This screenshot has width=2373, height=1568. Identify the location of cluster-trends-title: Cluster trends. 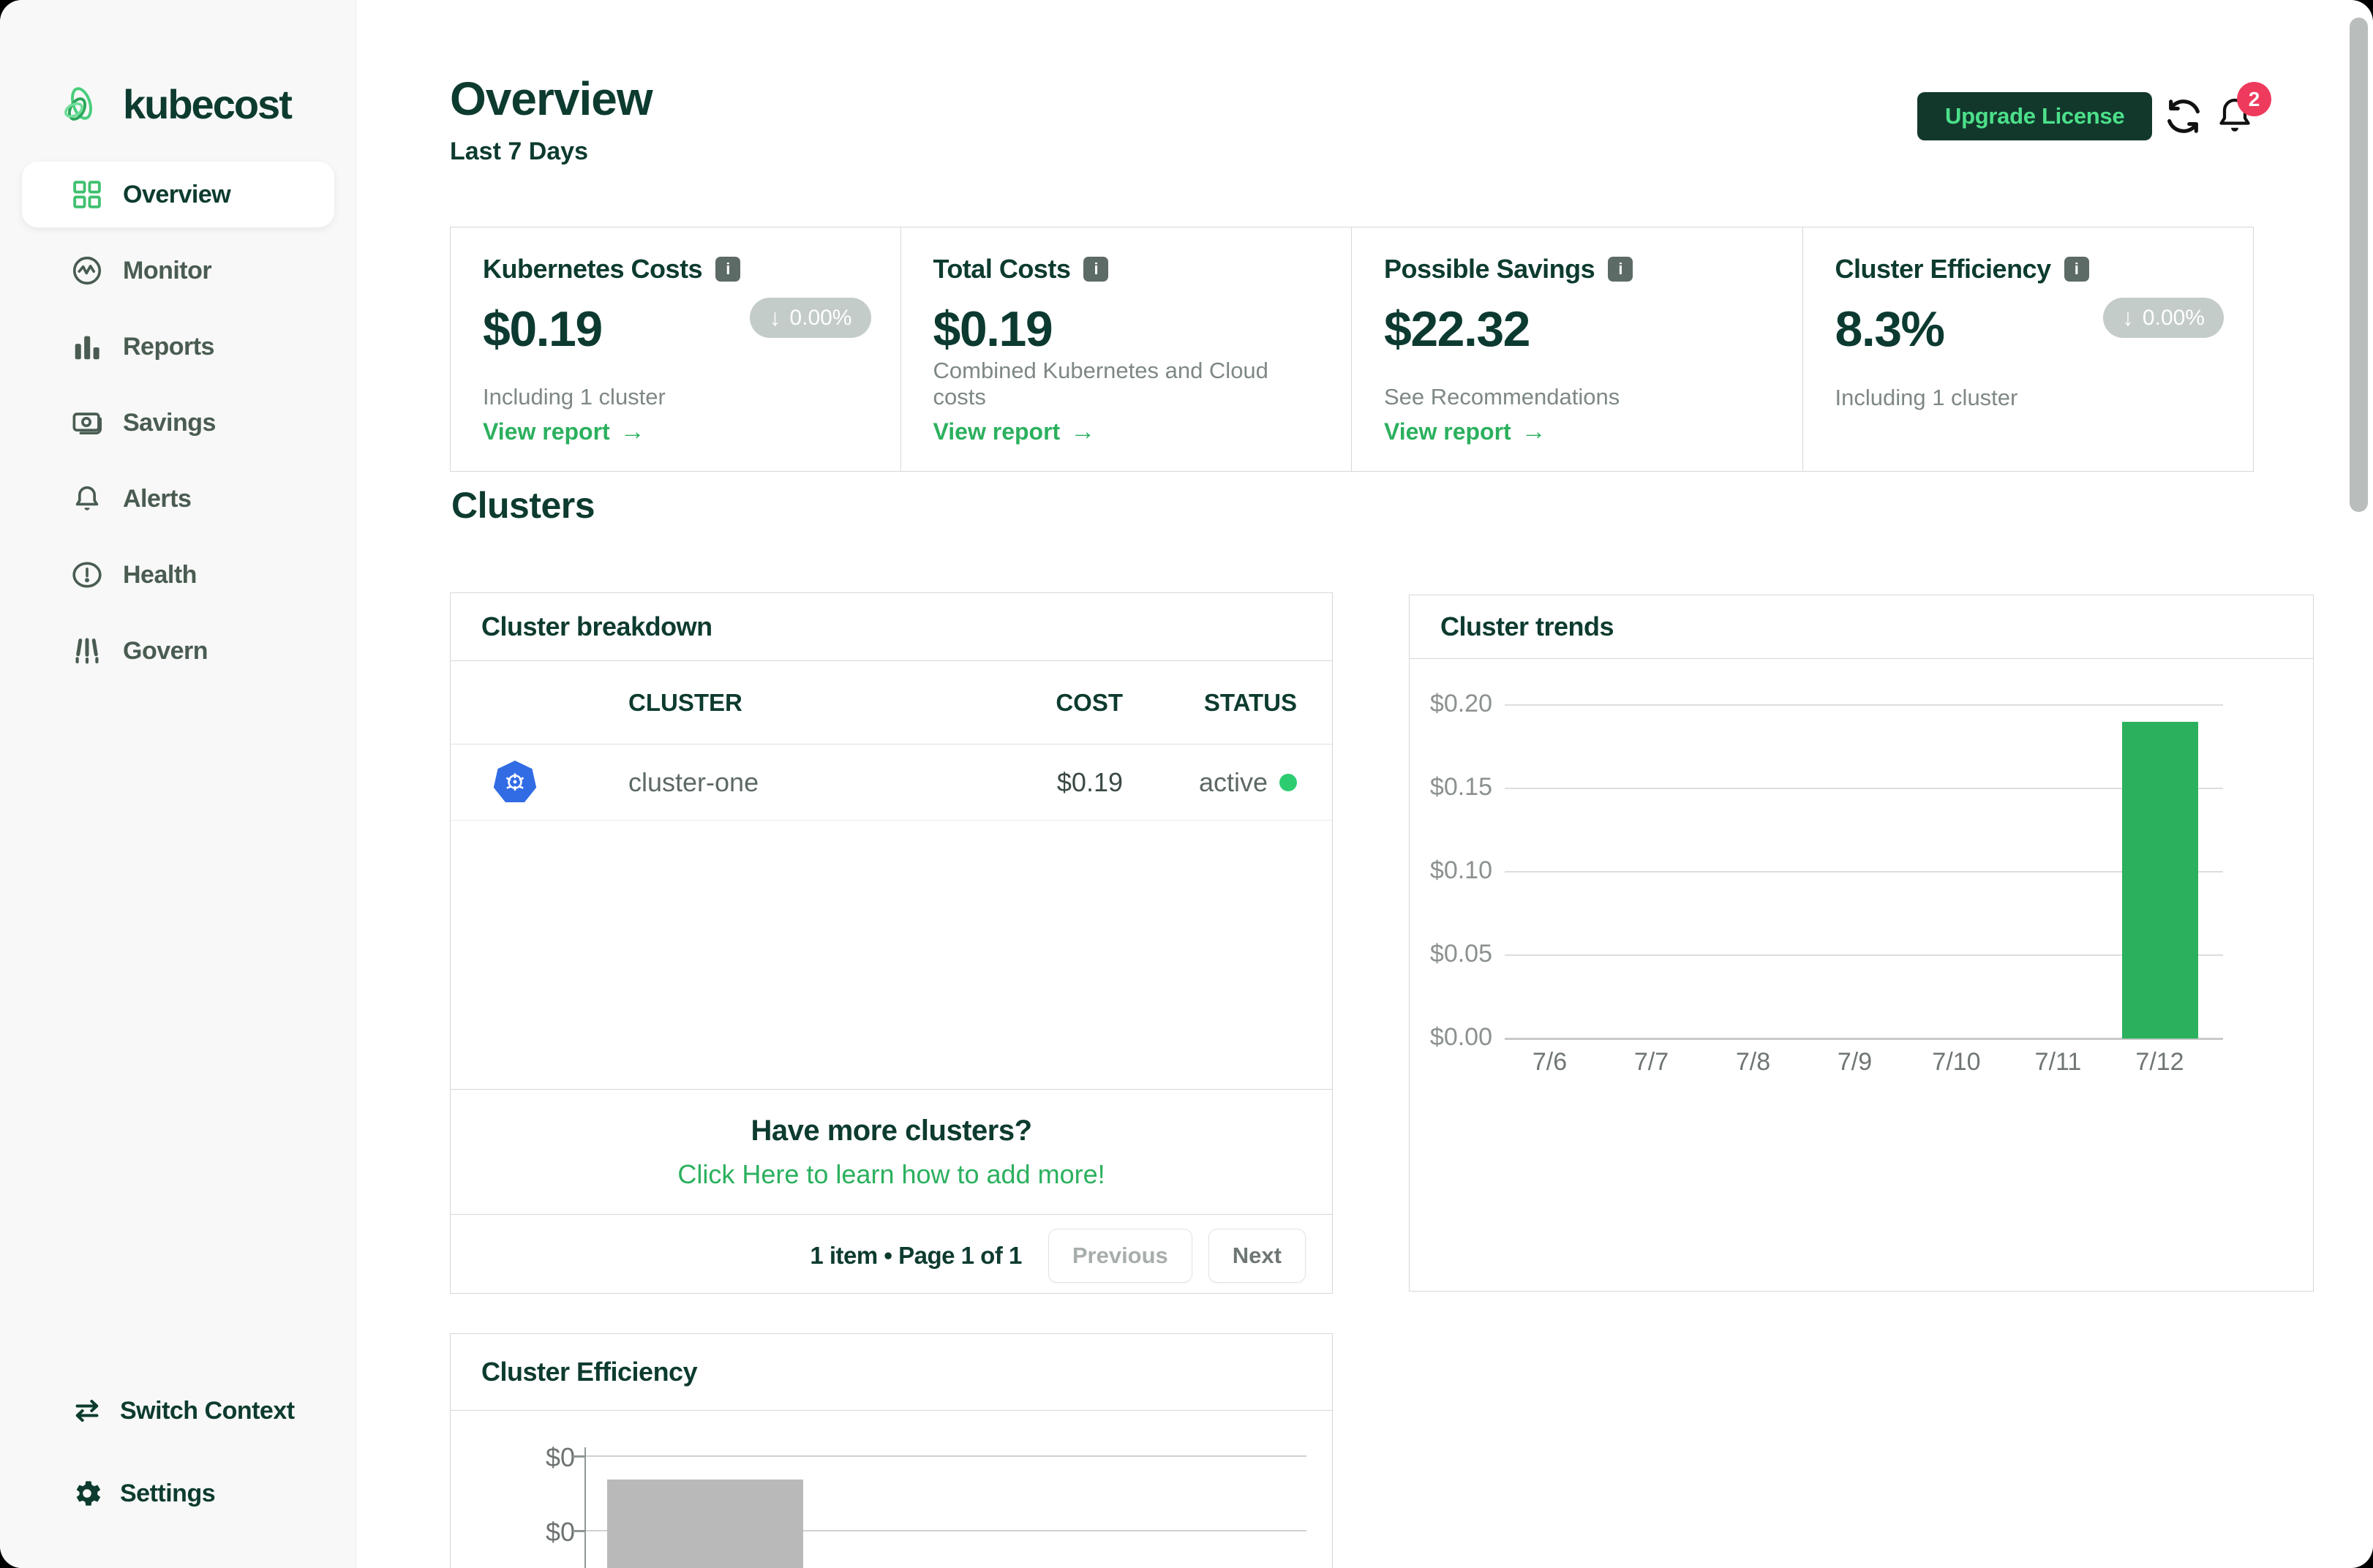
(1861, 627).